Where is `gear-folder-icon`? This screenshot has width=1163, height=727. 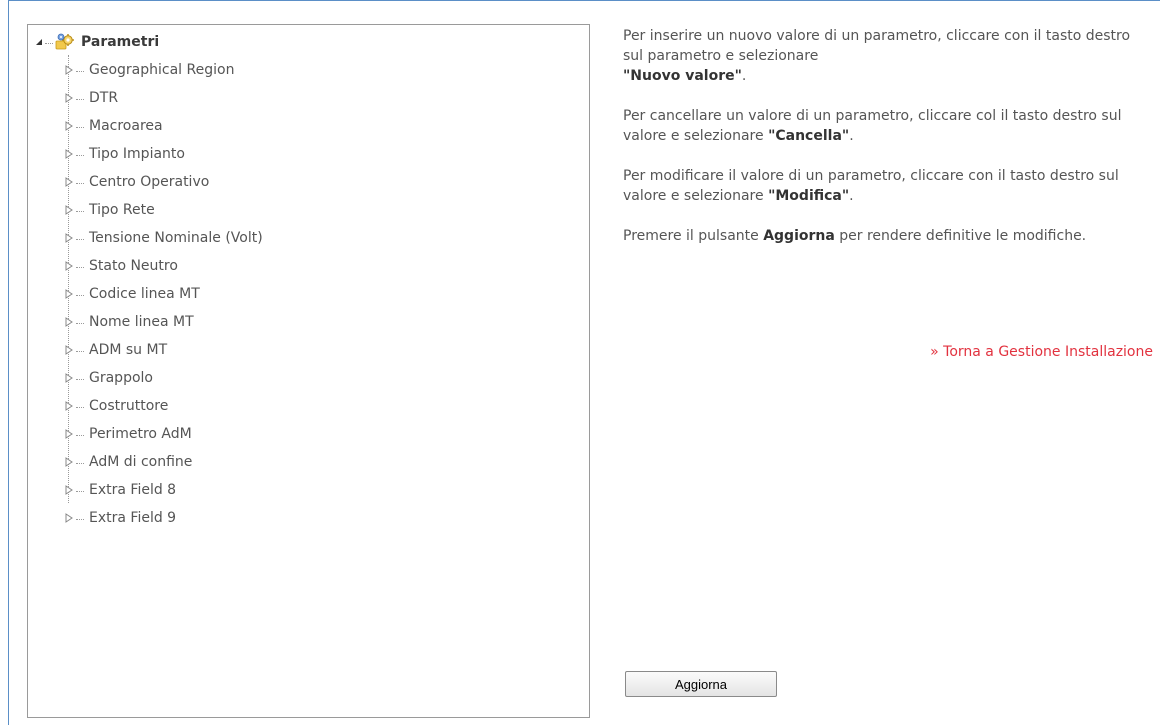
gear-folder-icon is located at coordinates (64, 41).